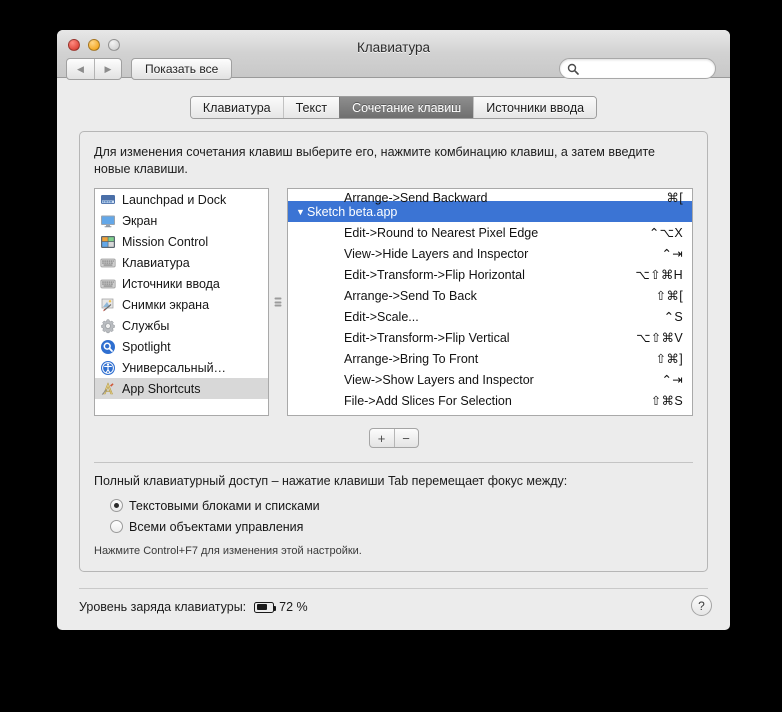 This screenshot has width=782, height=712. I want to click on tab-shortcuts: Сочетание клавиш, so click(406, 107).